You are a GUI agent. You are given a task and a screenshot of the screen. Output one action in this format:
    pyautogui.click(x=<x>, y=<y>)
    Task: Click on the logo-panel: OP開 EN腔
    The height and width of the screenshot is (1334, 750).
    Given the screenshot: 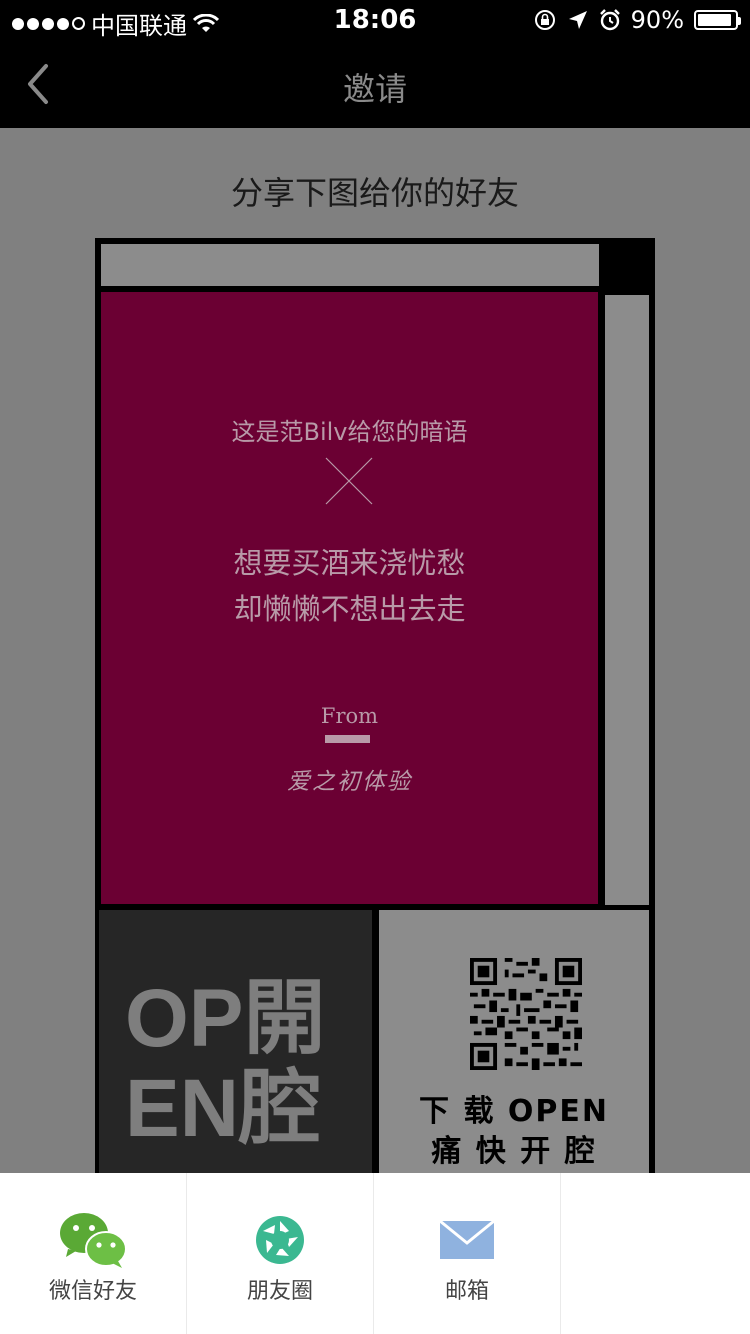 What is the action you would take?
    pyautogui.click(x=235, y=1049)
    